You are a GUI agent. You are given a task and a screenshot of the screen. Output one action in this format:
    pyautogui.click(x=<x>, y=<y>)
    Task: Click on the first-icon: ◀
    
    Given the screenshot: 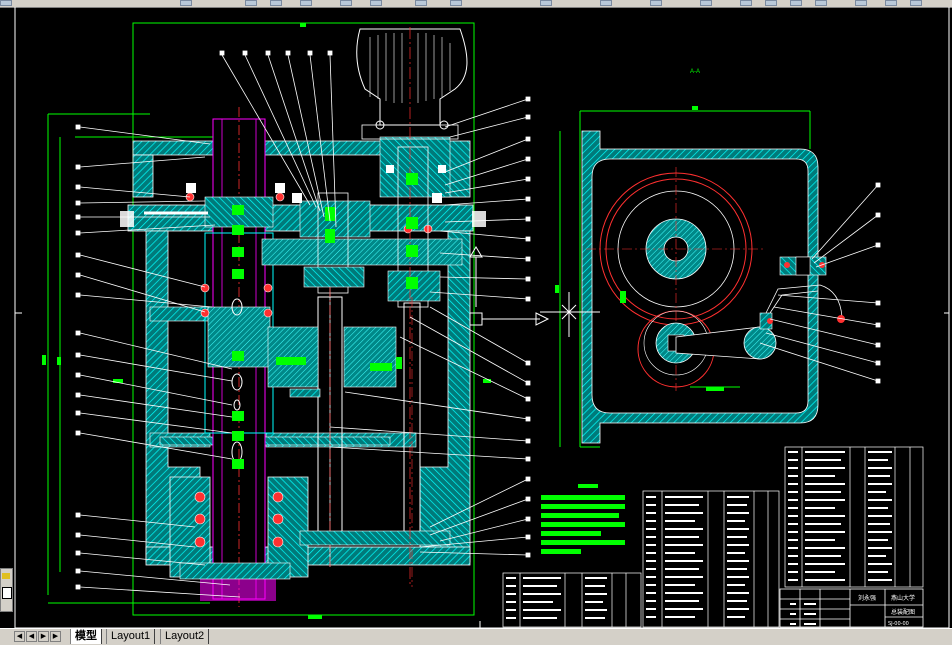 What is the action you would take?
    pyautogui.click(x=19, y=636)
    